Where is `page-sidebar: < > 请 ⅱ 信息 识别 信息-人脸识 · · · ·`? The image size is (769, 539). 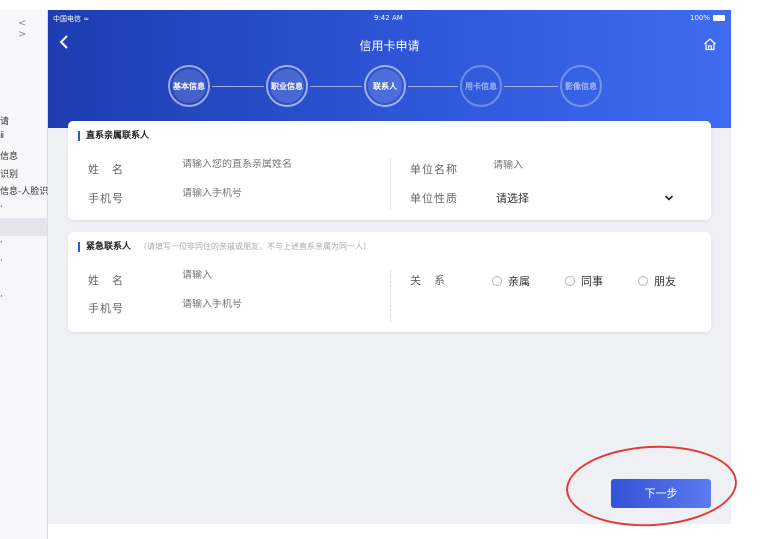
page-sidebar: < > 请 ⅱ 信息 识别 信息-人脸识 · · · · is located at coordinates (24, 274).